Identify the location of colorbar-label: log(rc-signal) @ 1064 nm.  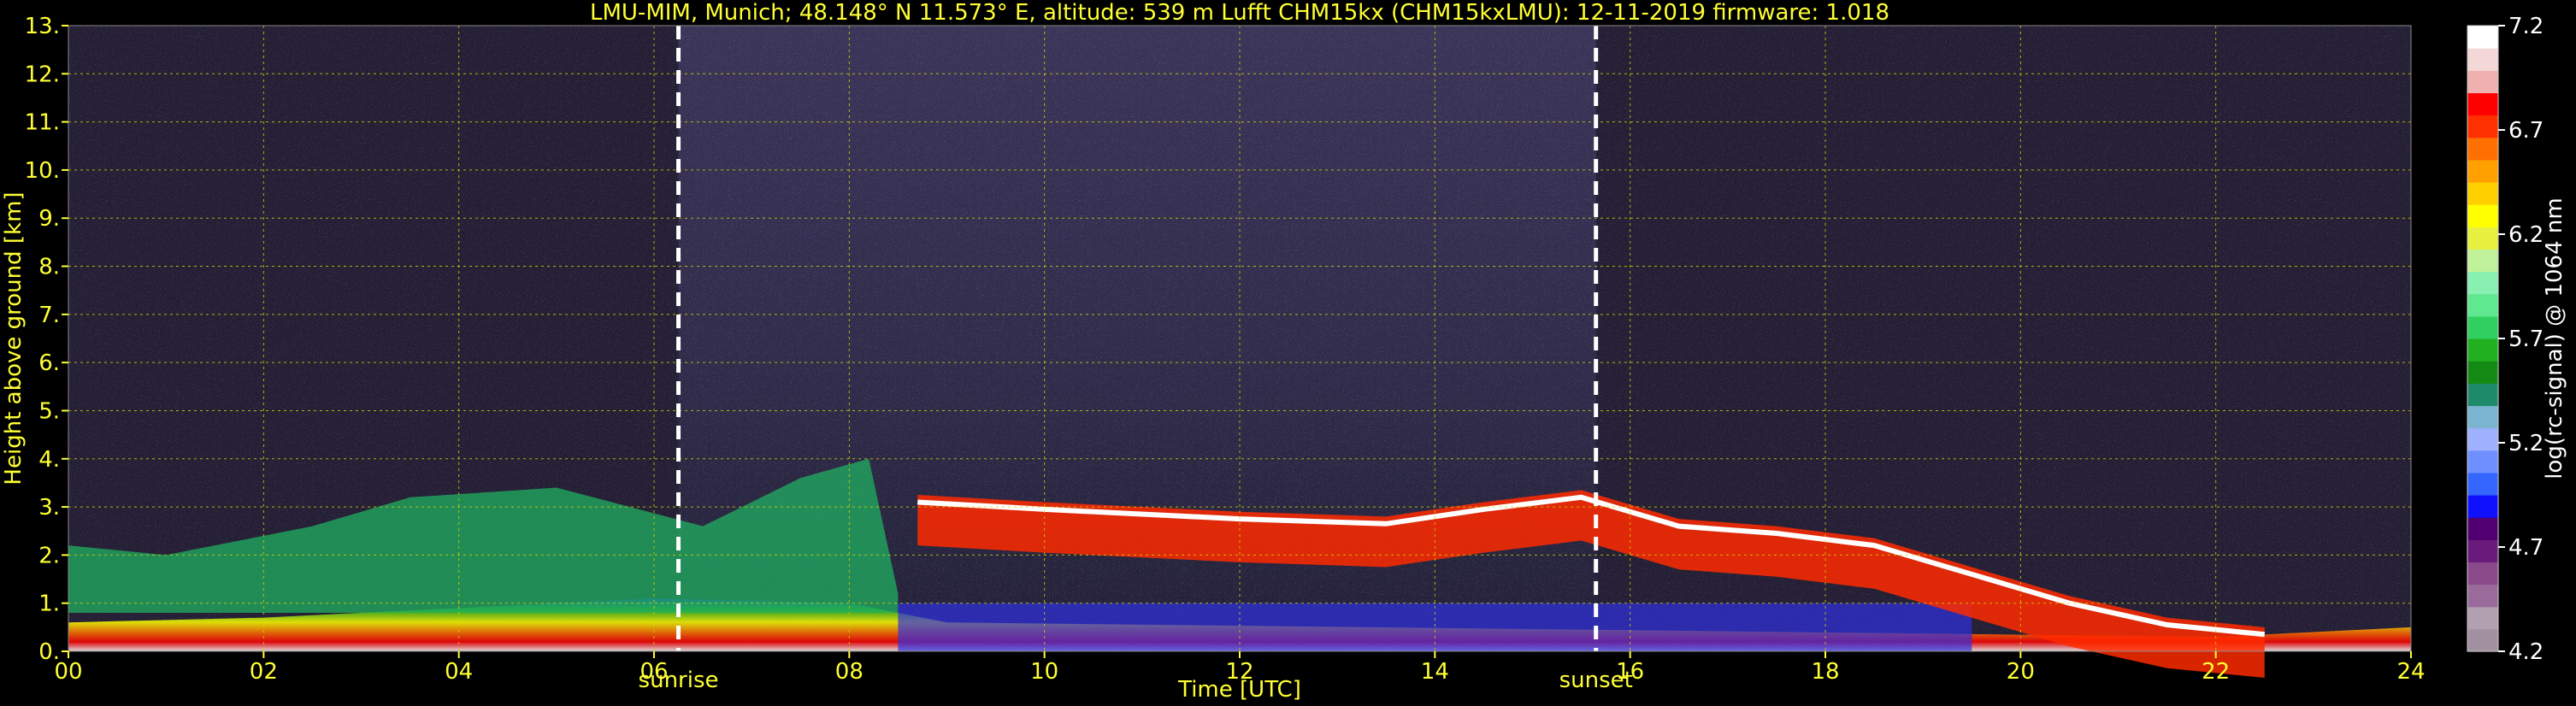
(2554, 338).